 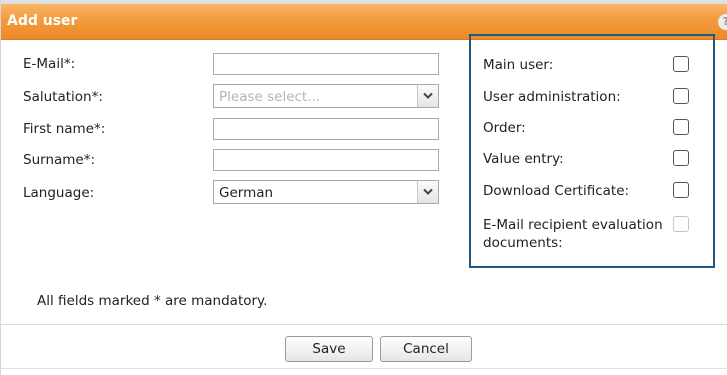 I want to click on permission-label-download-certificate: Download Certificate:, so click(x=556, y=191).